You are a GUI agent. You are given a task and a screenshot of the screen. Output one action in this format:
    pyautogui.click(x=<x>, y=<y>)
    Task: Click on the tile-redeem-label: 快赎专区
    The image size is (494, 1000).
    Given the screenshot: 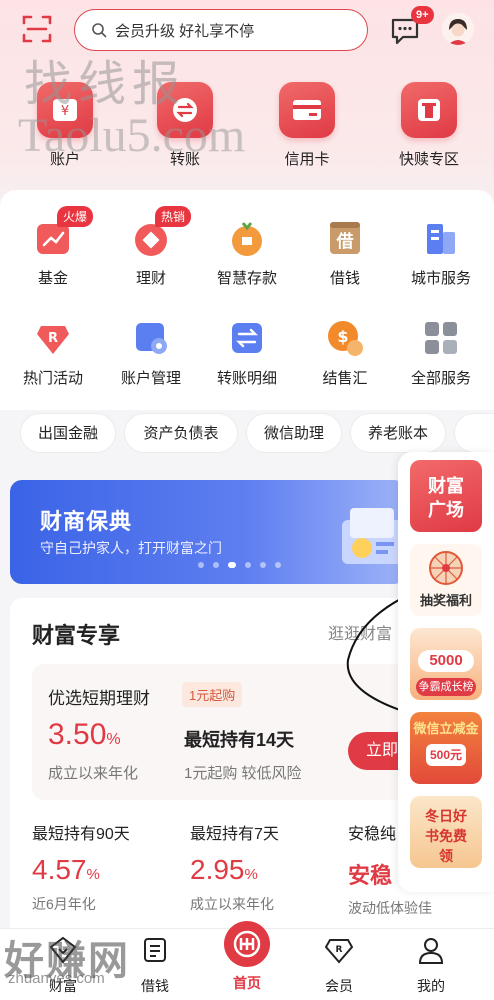 What is the action you would take?
    pyautogui.click(x=428, y=159)
    